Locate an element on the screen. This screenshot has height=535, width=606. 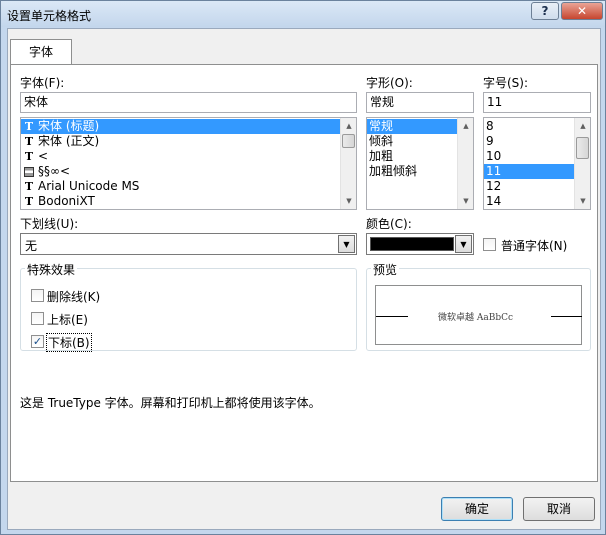
ok-button: 确定 is located at coordinates (477, 509).